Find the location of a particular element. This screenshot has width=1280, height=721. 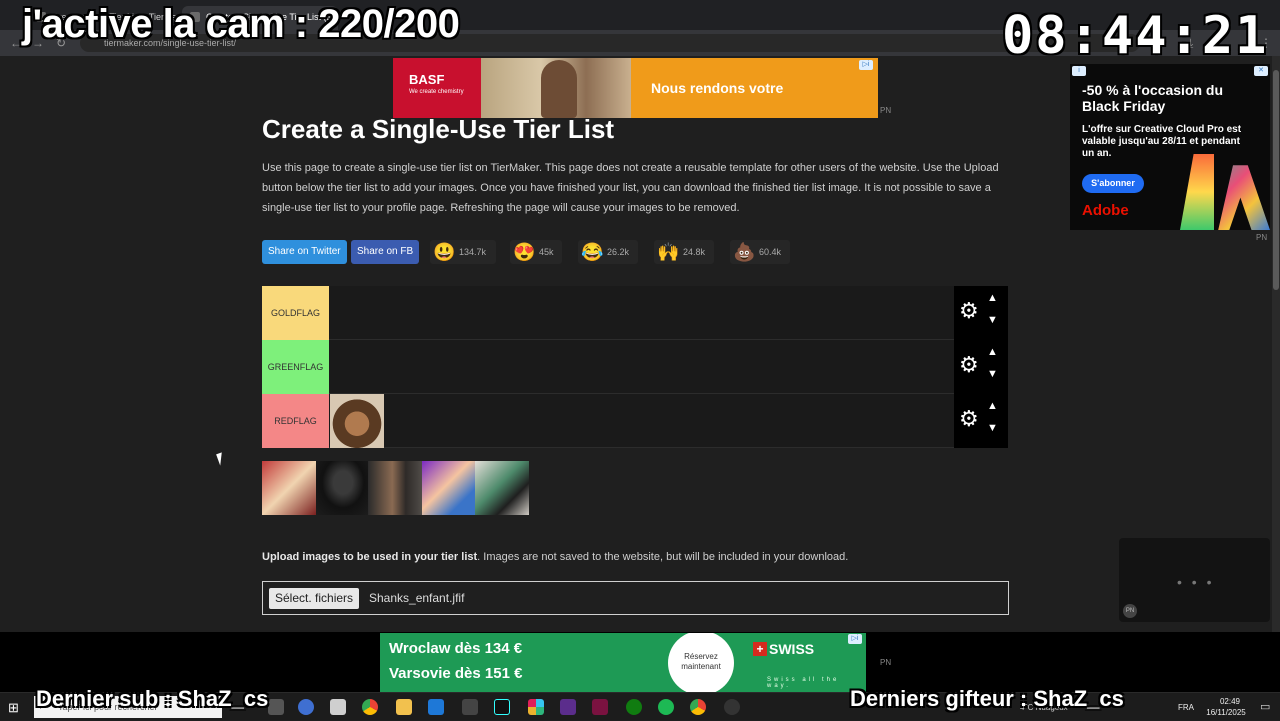

swiss-flag-icon: + is located at coordinates (760, 649).